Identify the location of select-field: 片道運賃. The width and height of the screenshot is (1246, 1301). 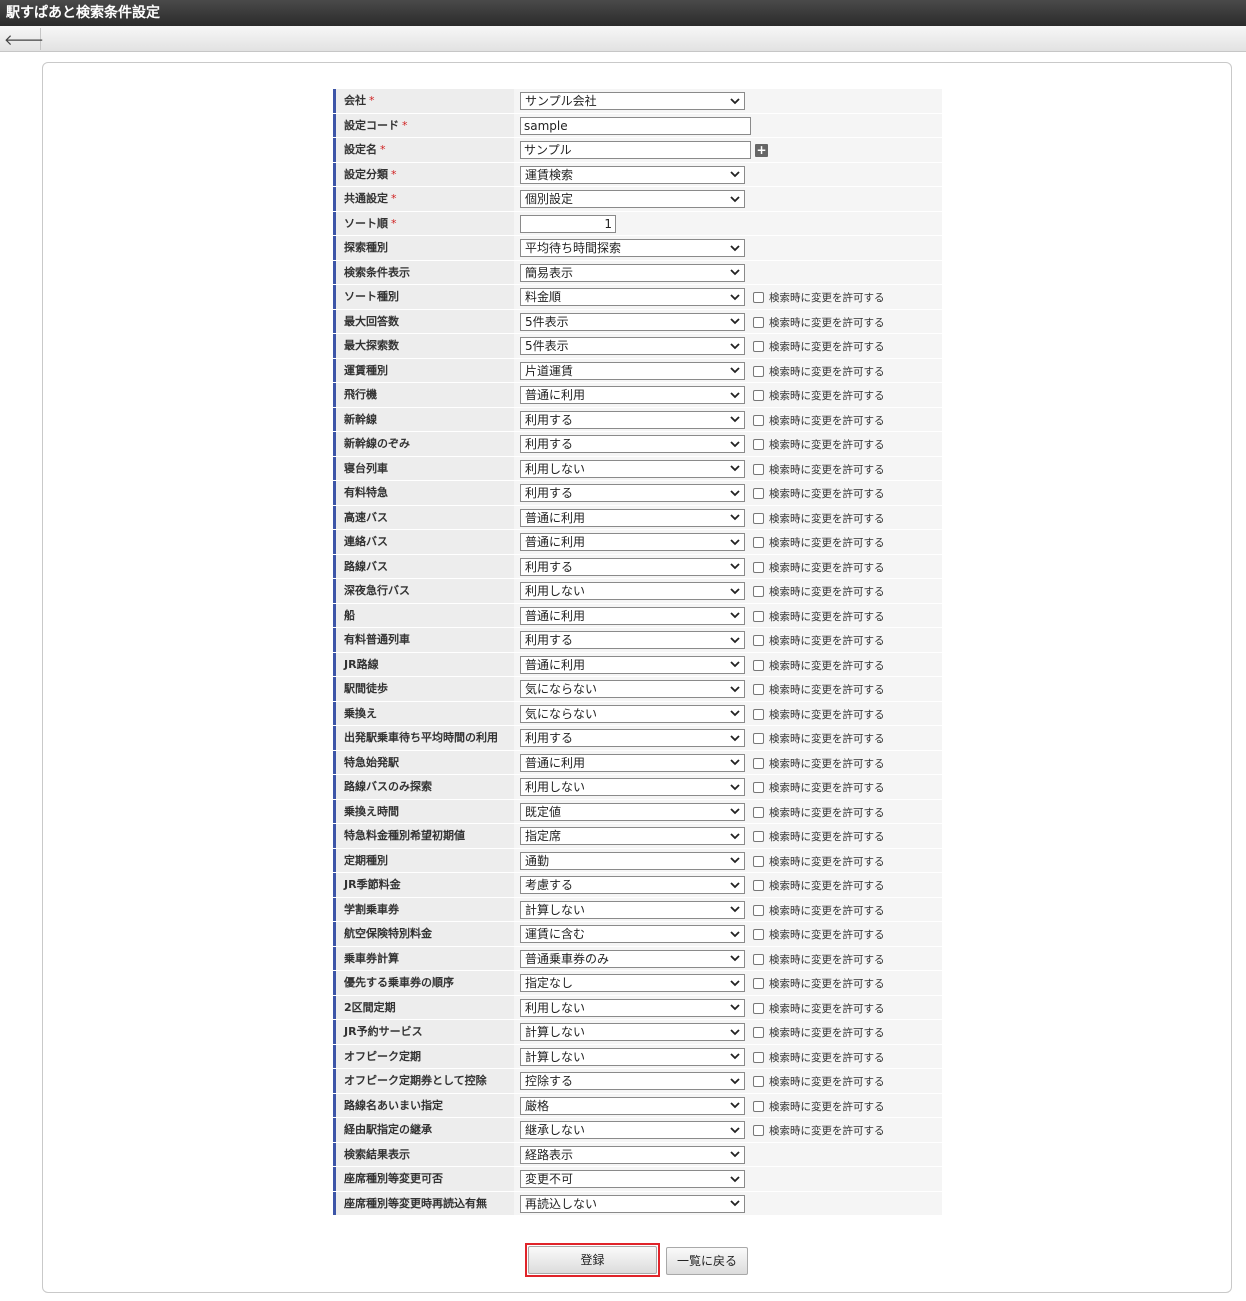
(632, 370).